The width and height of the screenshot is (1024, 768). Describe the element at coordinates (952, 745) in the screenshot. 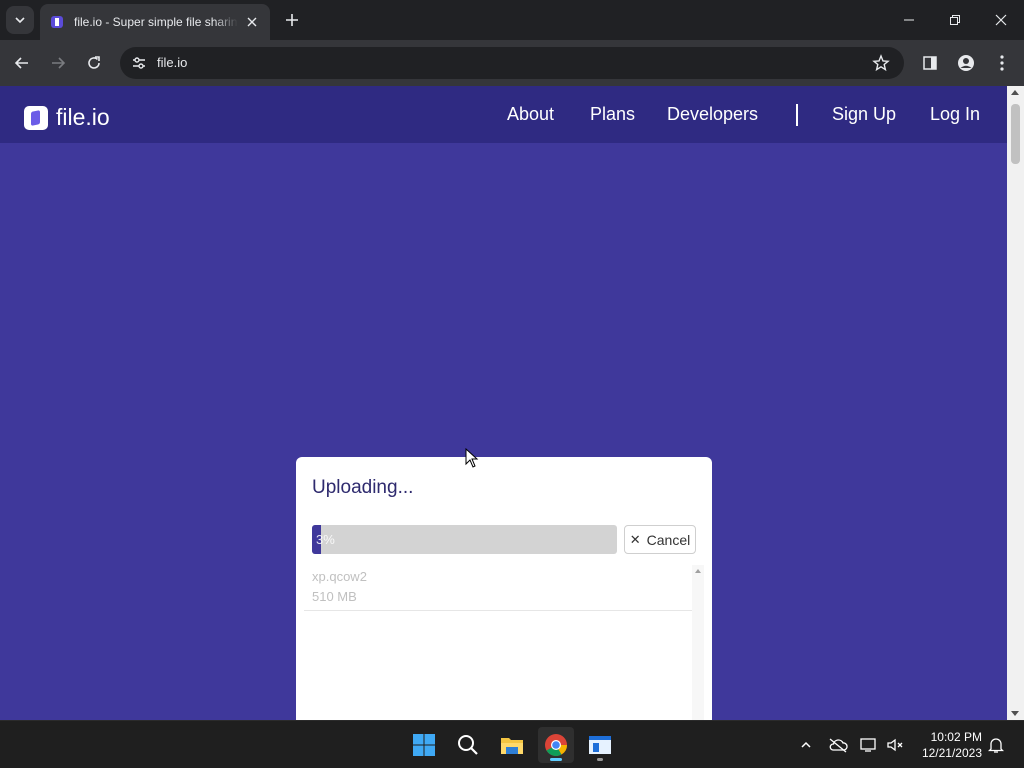

I see `system-clock: 10:02 PM 12/21/2023` at that location.